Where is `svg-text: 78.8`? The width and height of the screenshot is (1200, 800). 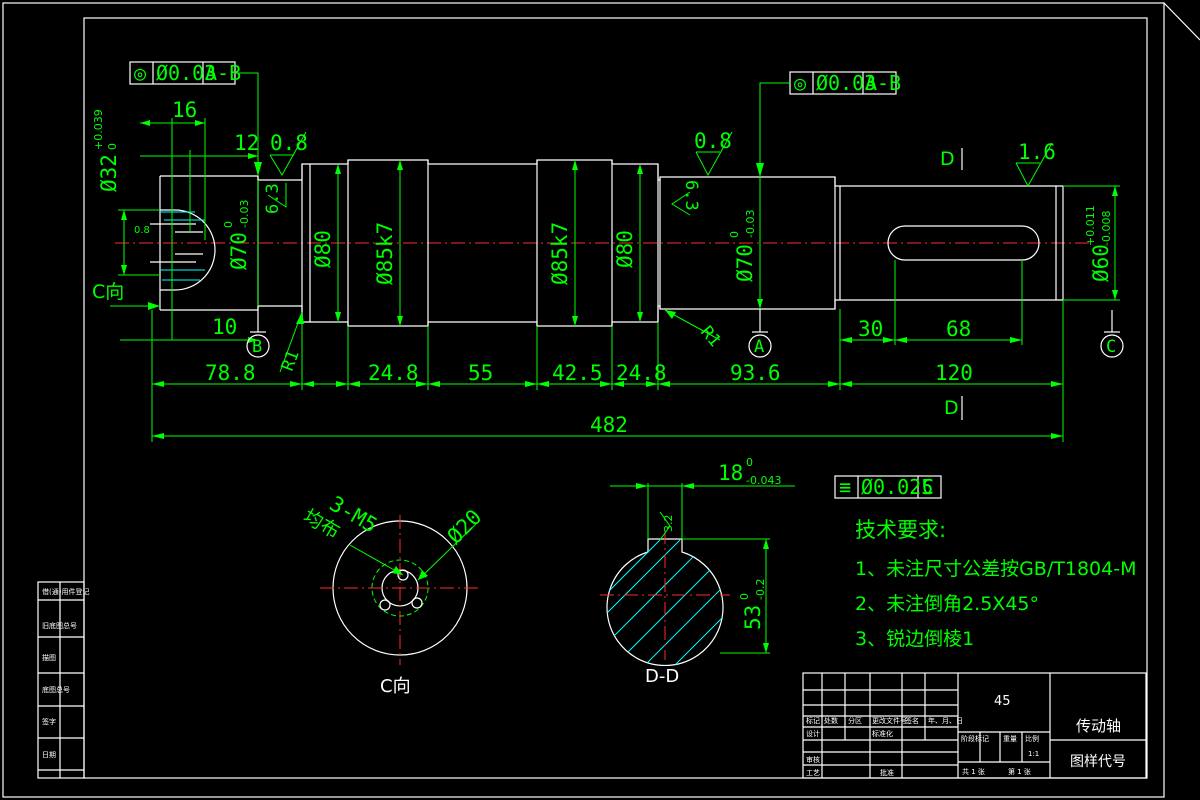
svg-text: 78.8 is located at coordinates (230, 373).